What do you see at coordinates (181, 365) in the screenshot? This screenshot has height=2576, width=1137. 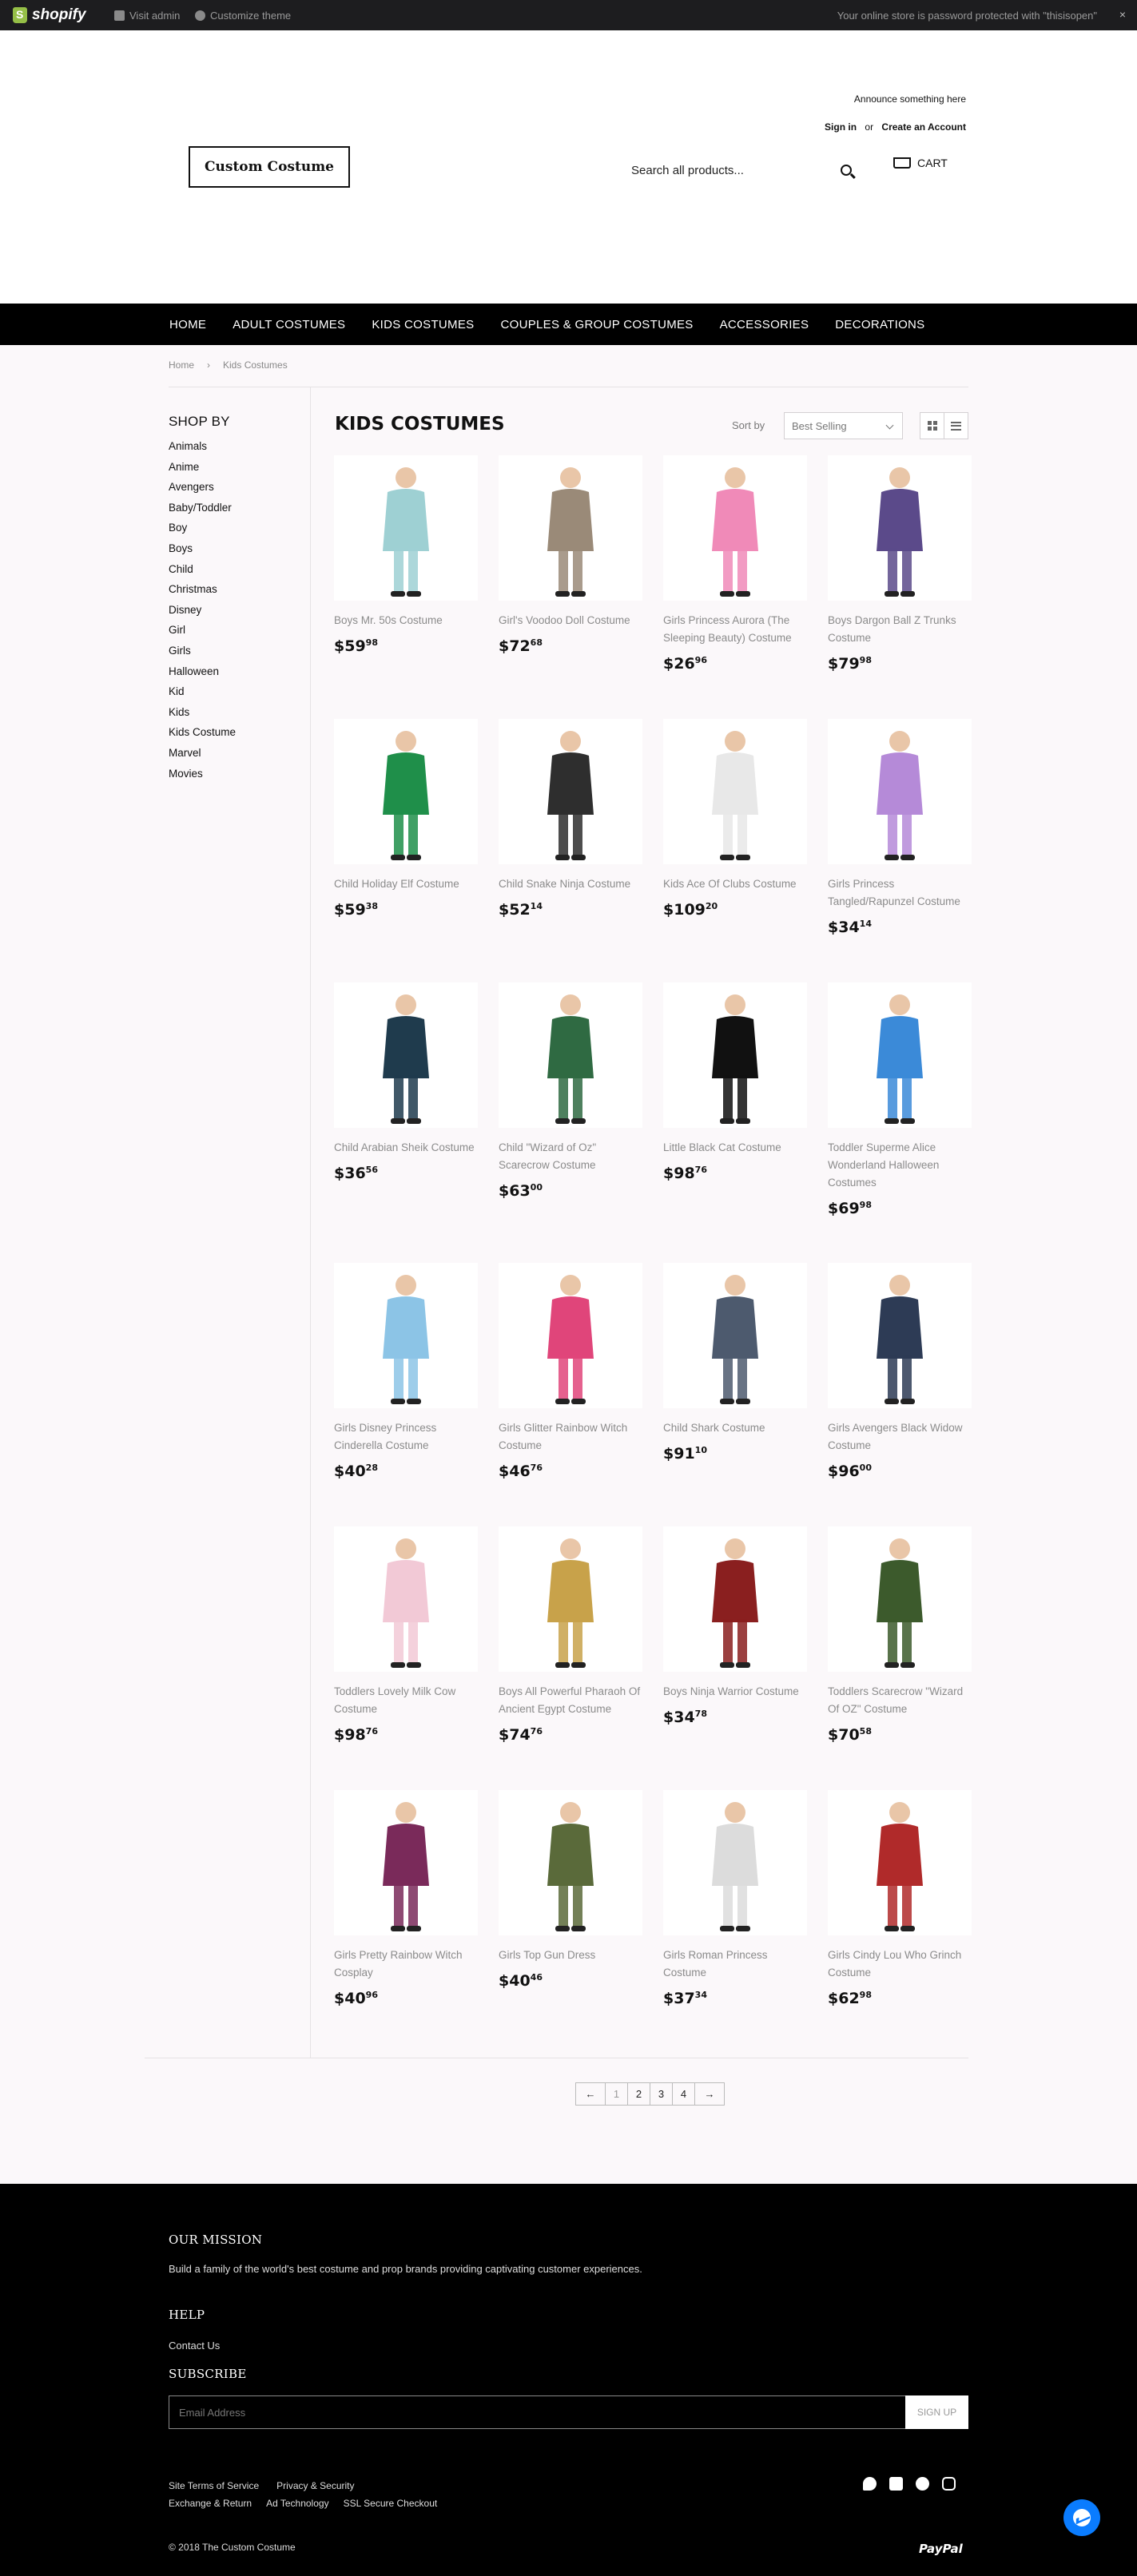 I see `breadcrumb-home: Home` at bounding box center [181, 365].